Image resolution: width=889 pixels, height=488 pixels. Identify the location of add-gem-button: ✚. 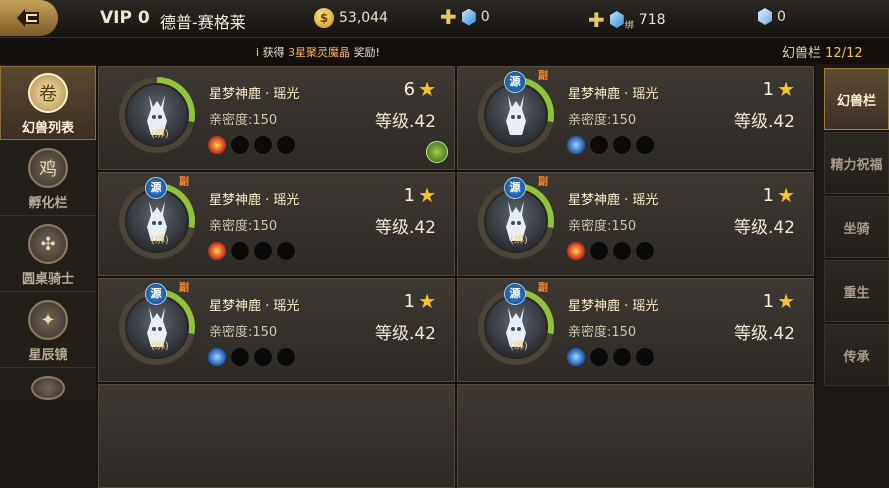
(448, 17).